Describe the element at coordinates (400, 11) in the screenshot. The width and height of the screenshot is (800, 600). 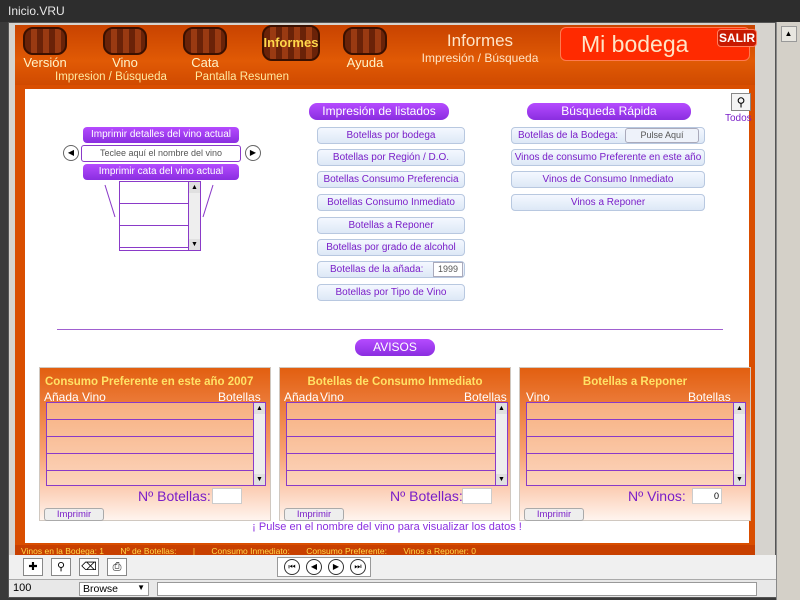
I see `window-title: Inicio.VRU` at that location.